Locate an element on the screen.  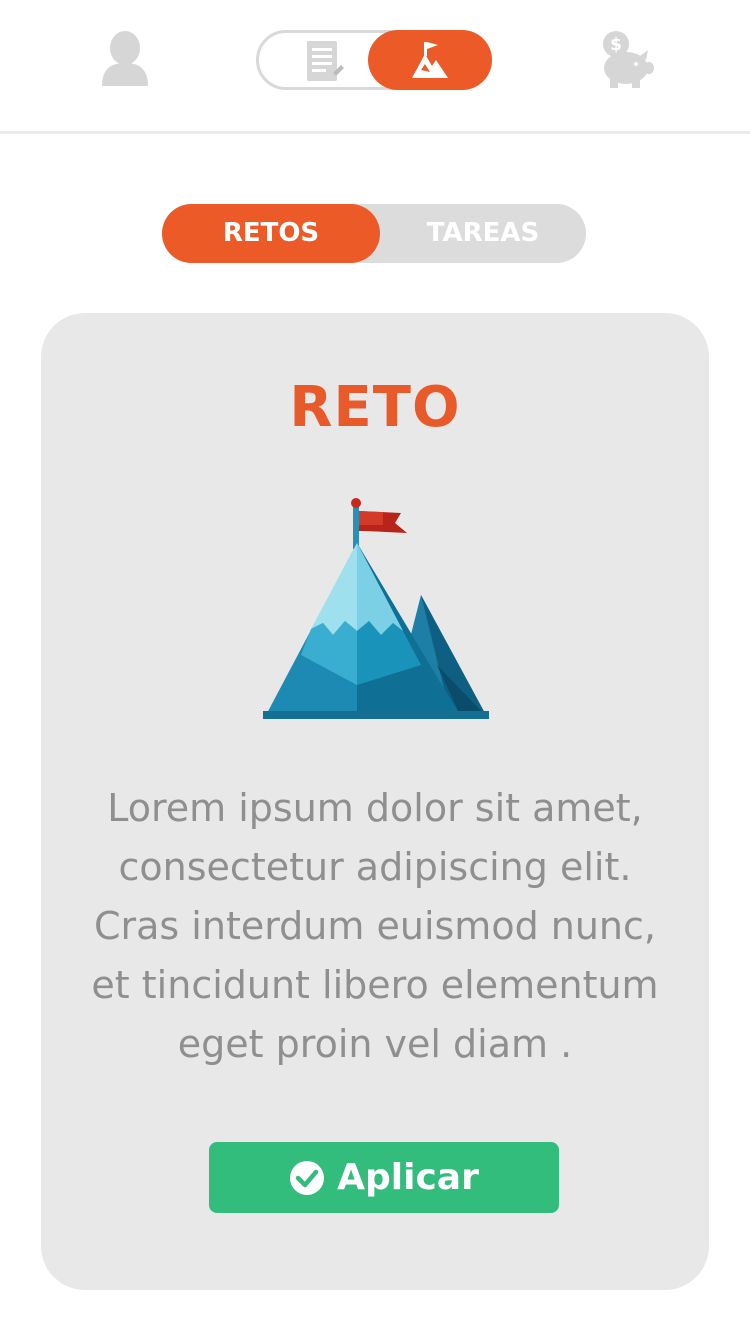
tab-retos: RETOS is located at coordinates (271, 233).